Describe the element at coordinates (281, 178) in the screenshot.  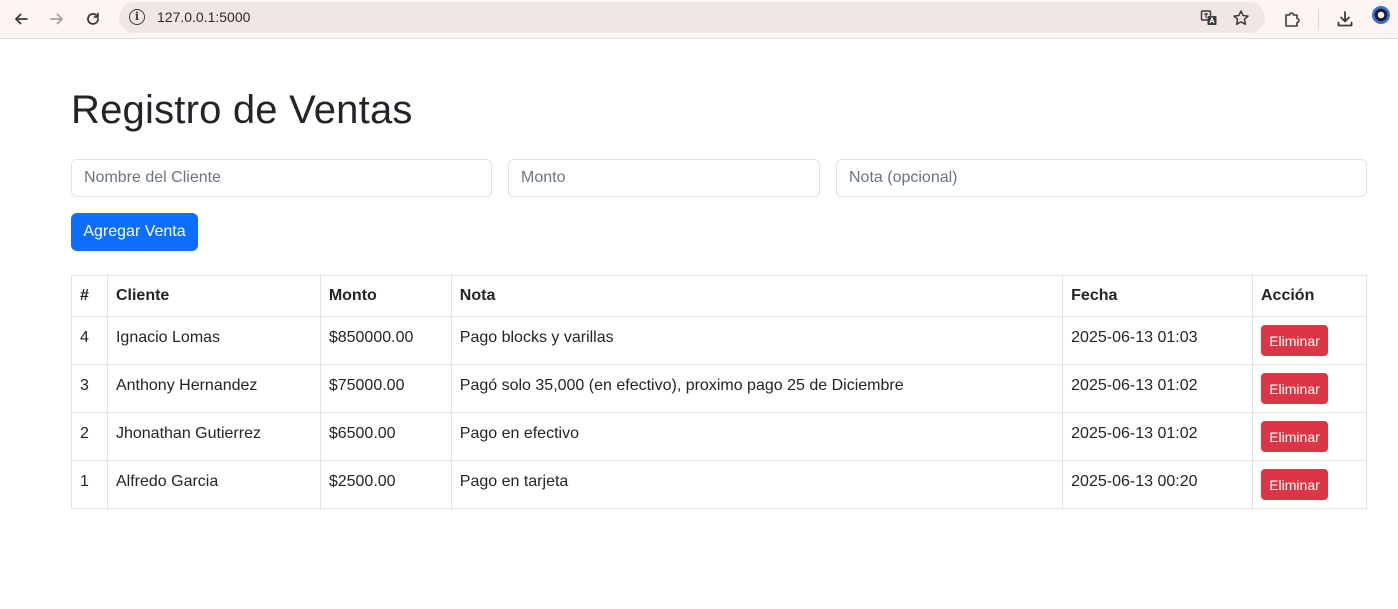
I see `cliente-input` at that location.